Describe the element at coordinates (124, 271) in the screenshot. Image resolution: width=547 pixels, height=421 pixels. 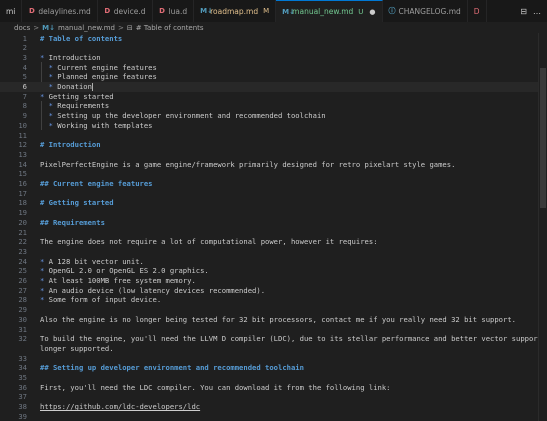
I see `line-text: * OpenGL 2.0 or OpenGL ES 2.0 graphics.` at that location.